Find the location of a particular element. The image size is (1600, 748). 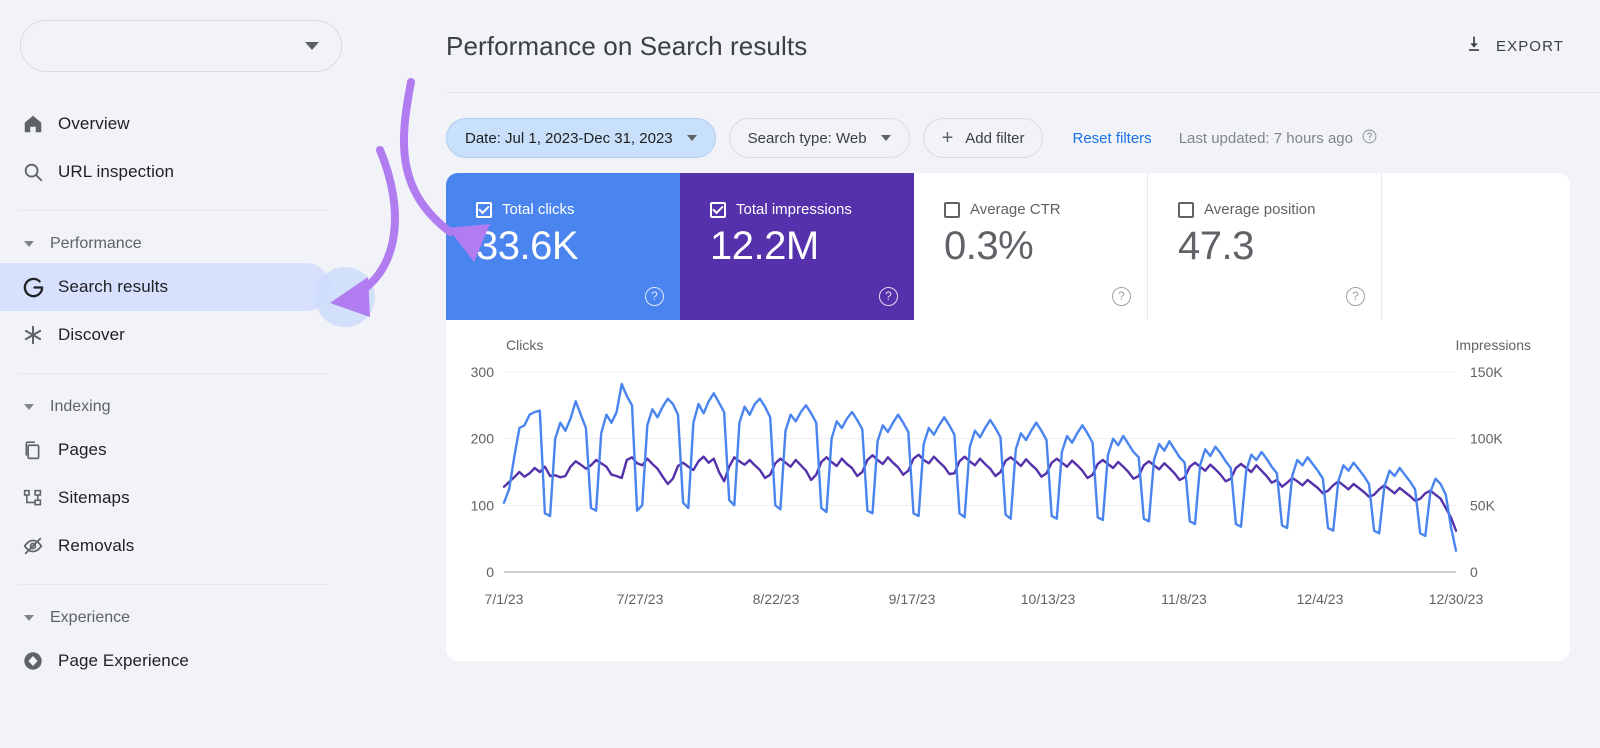

search-type-filter-chip: Search type: Web is located at coordinates (819, 138).